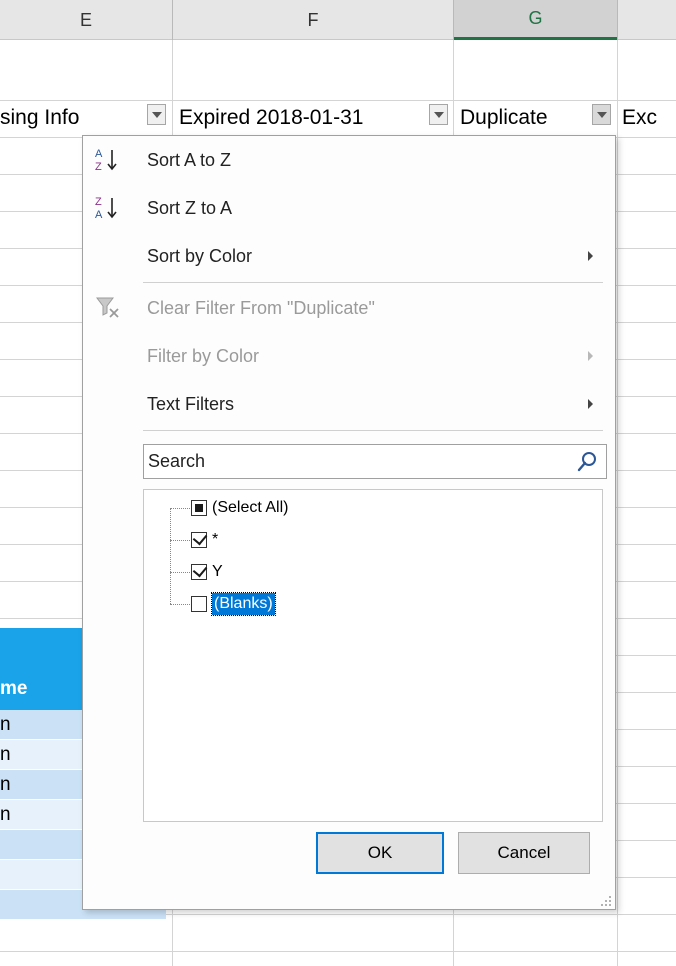 The width and height of the screenshot is (676, 966). I want to click on filter-by-color-label: Filter by Color, so click(203, 355).